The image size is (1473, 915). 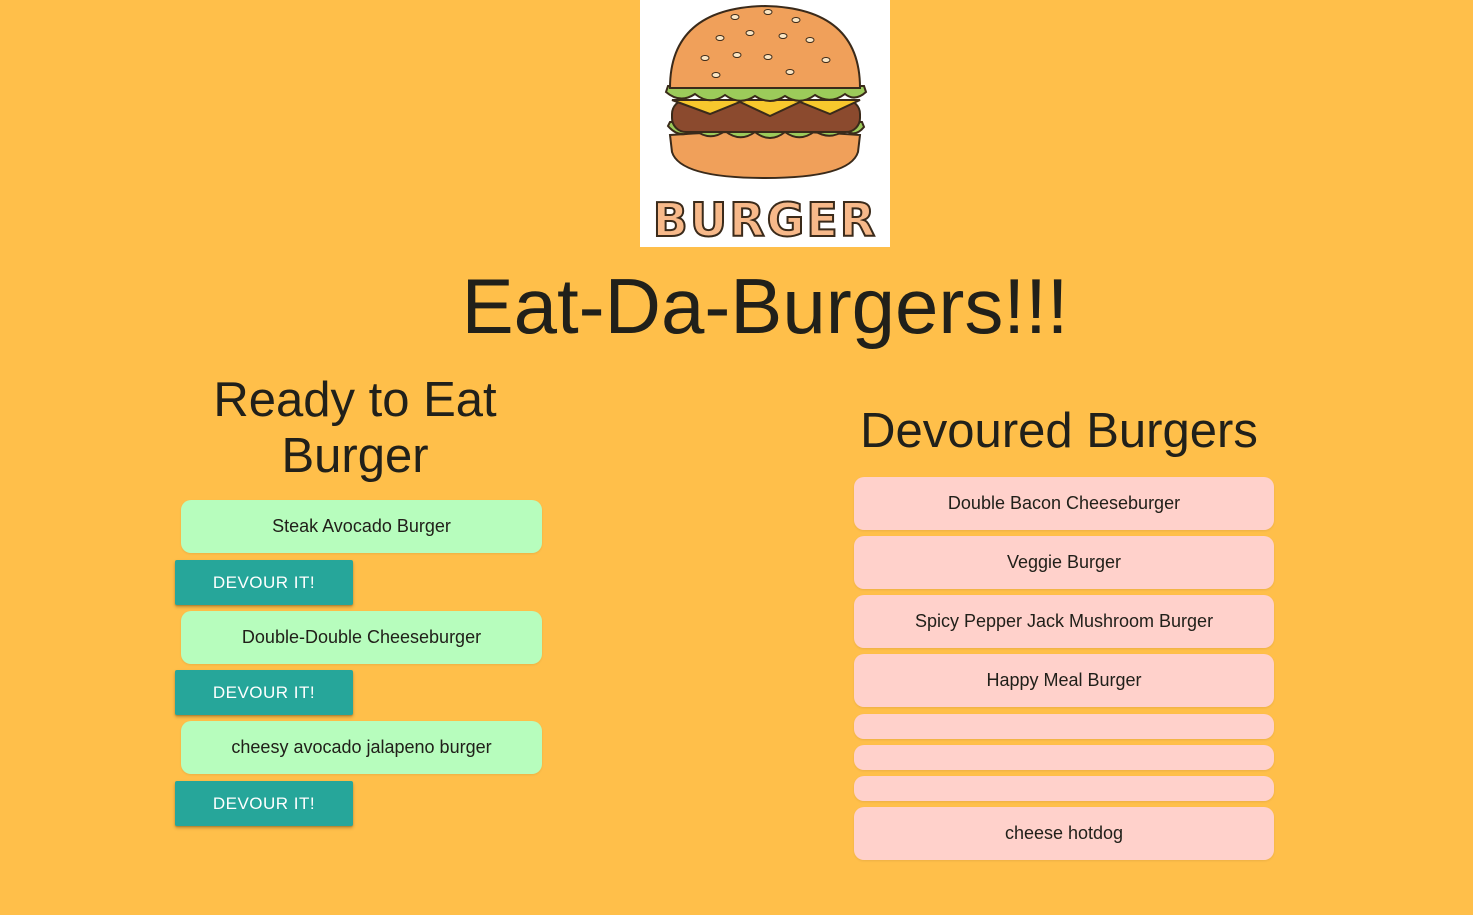 What do you see at coordinates (355, 428) in the screenshot?
I see `ready-to-eat-heading: Ready to Eat Burger` at bounding box center [355, 428].